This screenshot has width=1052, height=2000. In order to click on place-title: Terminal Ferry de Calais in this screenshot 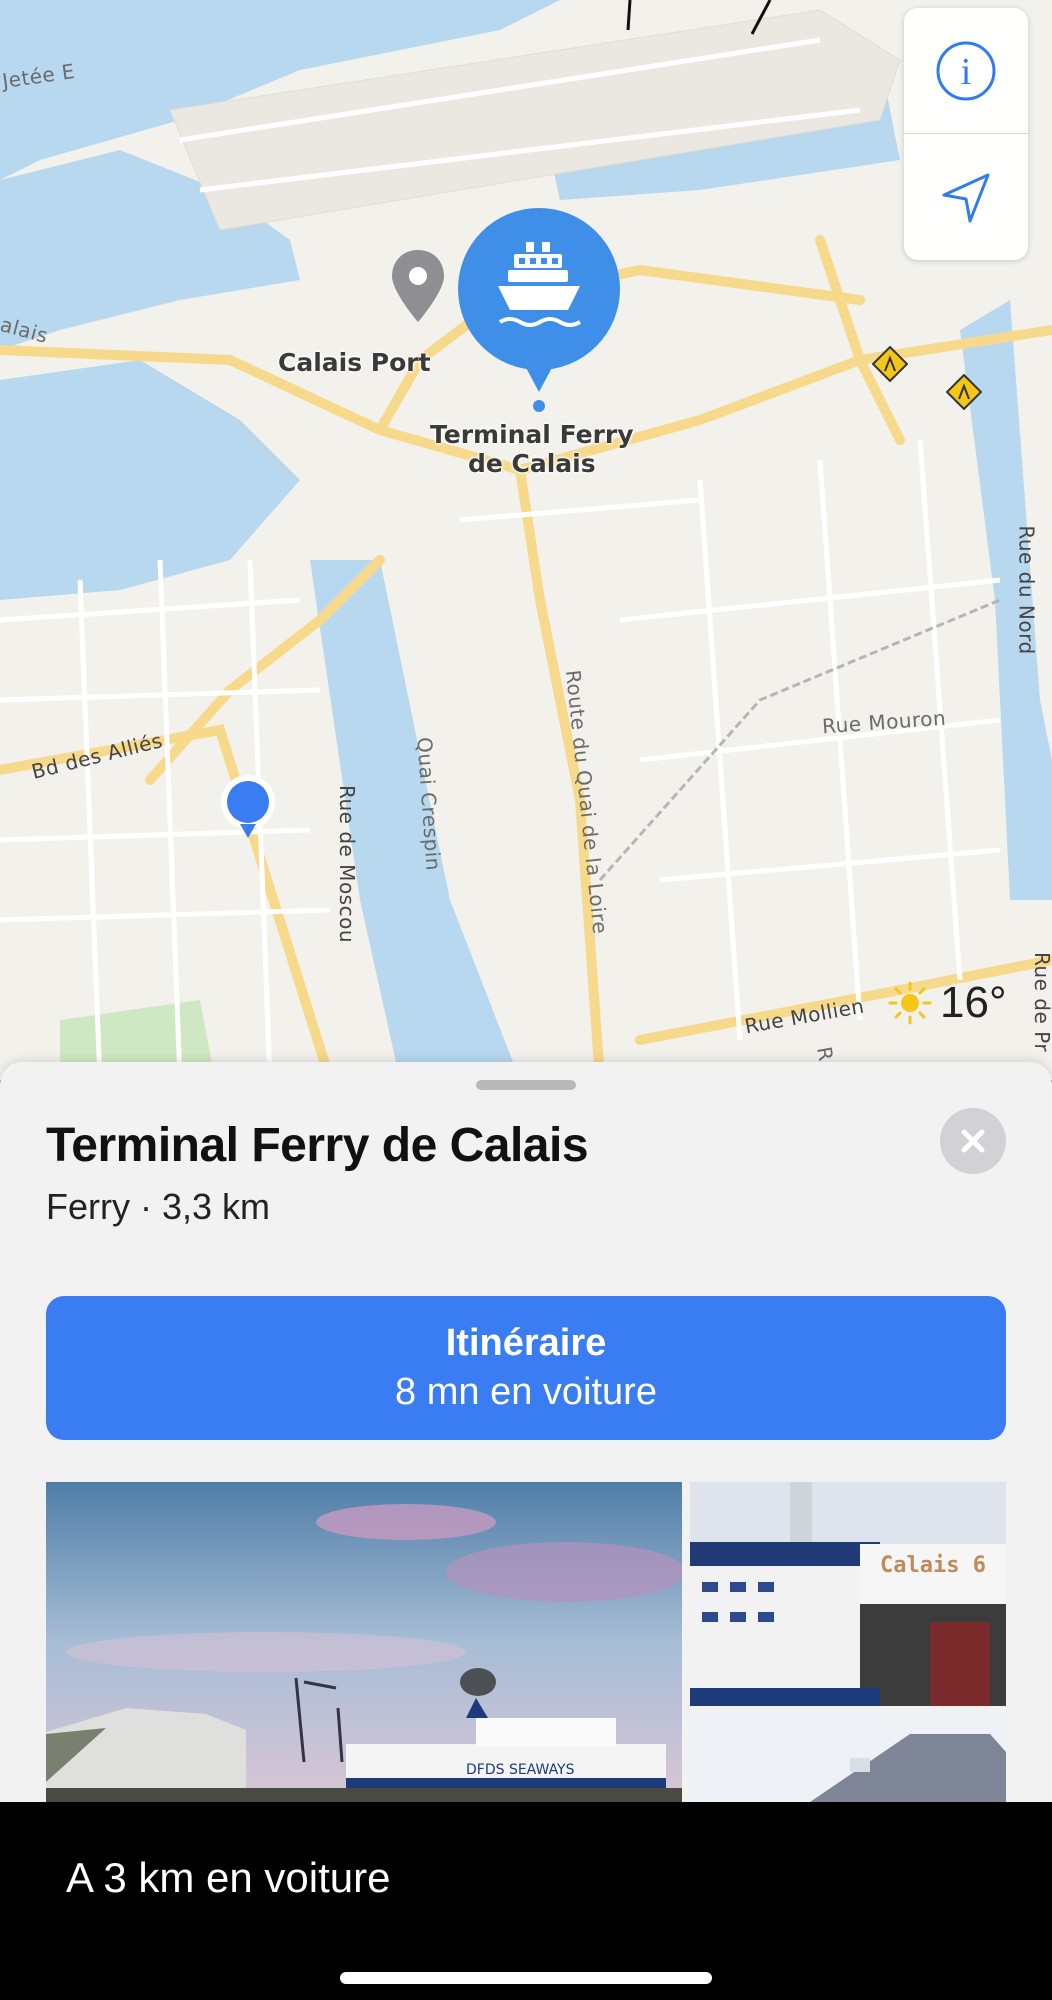, I will do `click(317, 1145)`.